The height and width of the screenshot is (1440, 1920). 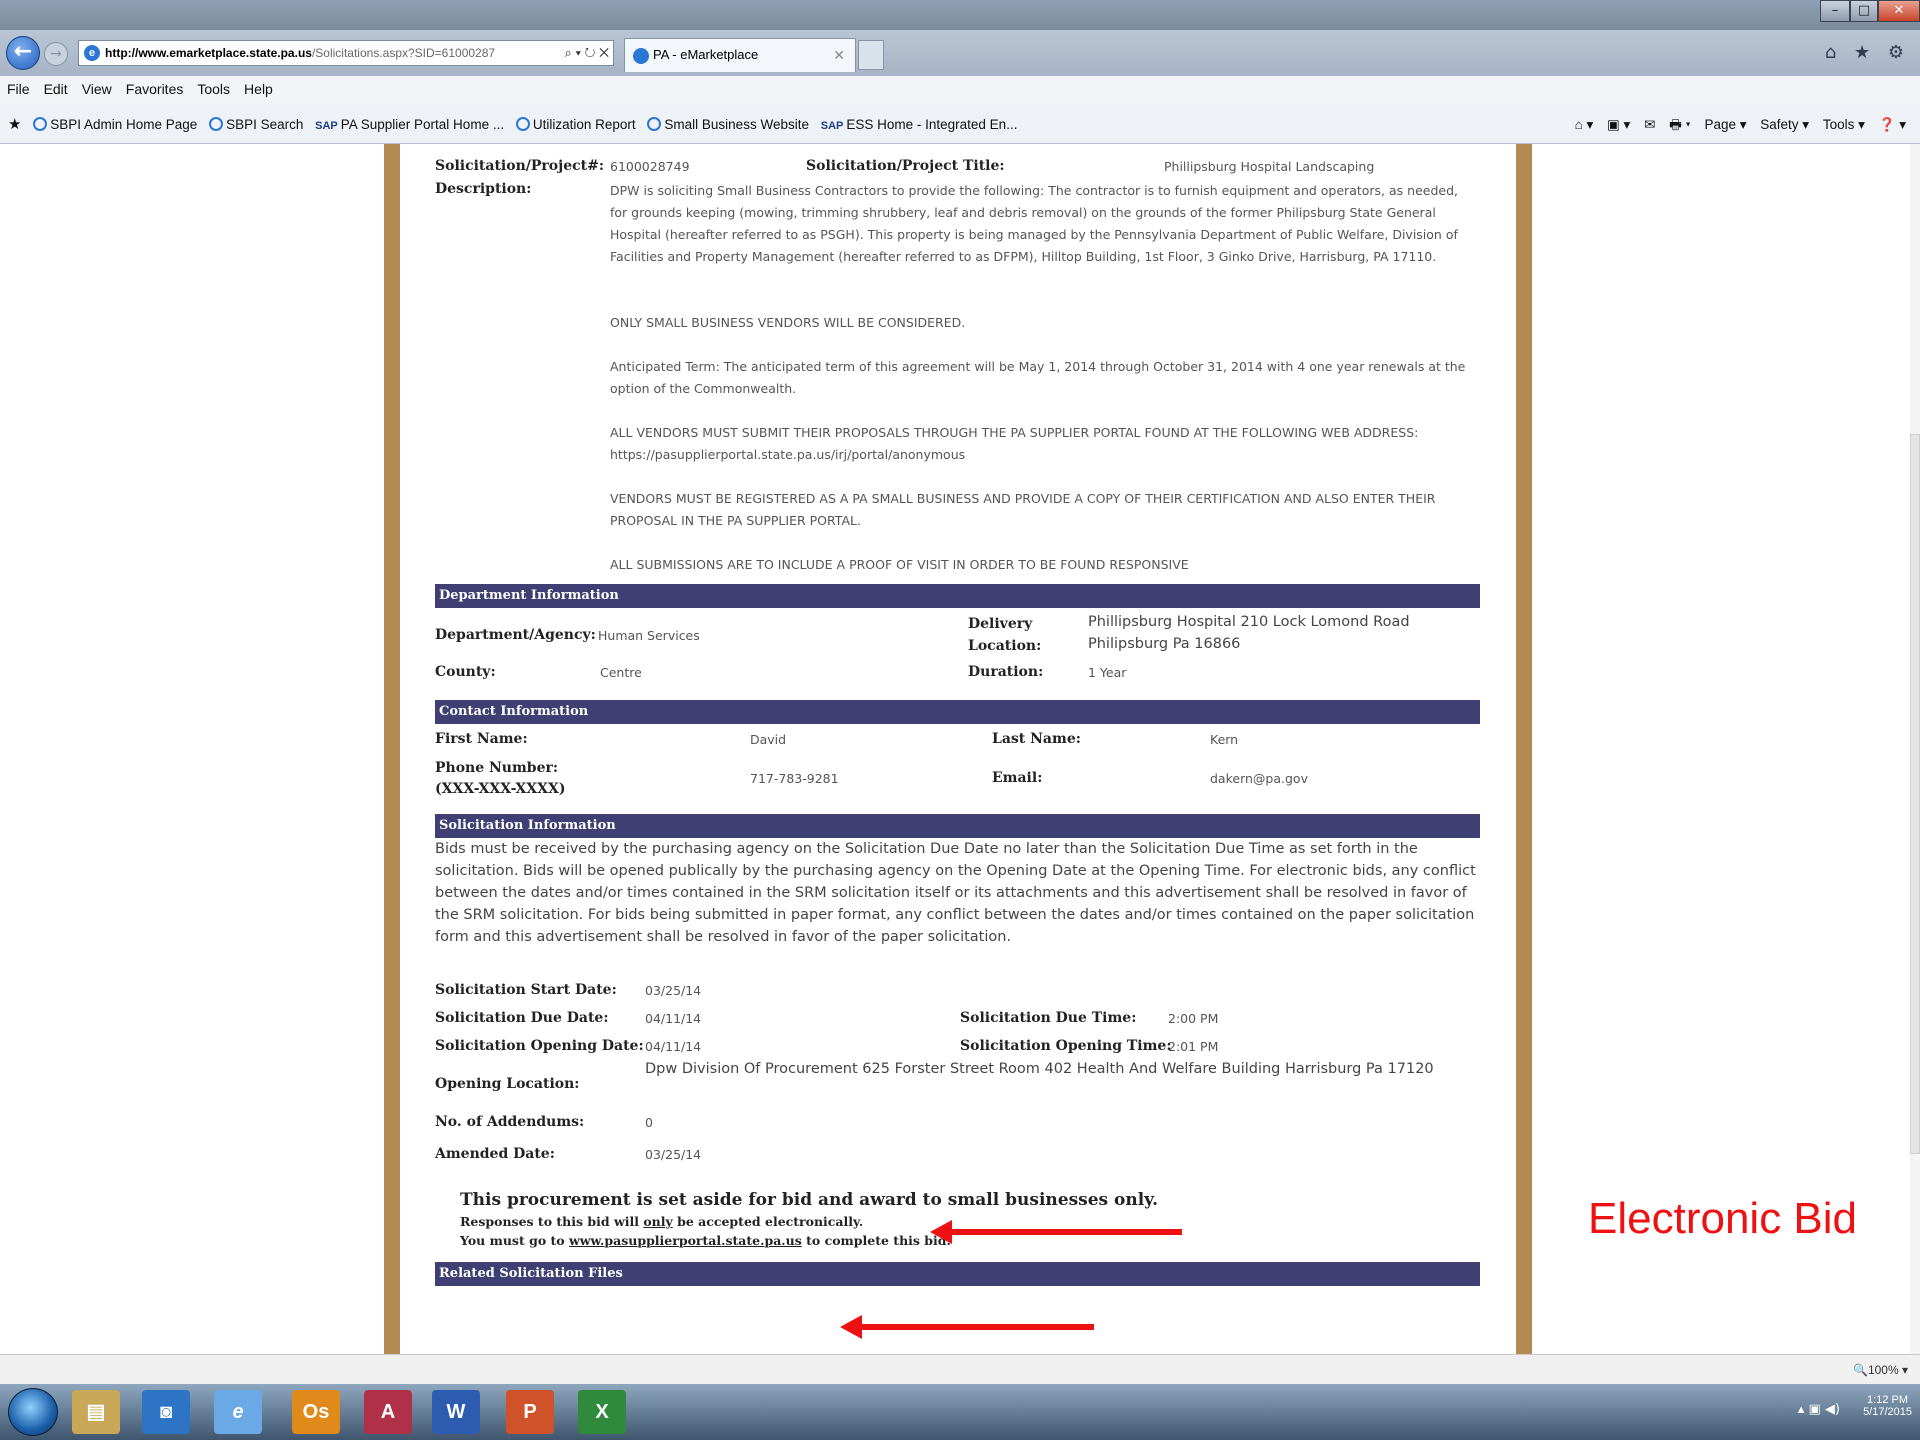 What do you see at coordinates (1892, 124) in the screenshot?
I see `help-icon: ❓ ▾` at bounding box center [1892, 124].